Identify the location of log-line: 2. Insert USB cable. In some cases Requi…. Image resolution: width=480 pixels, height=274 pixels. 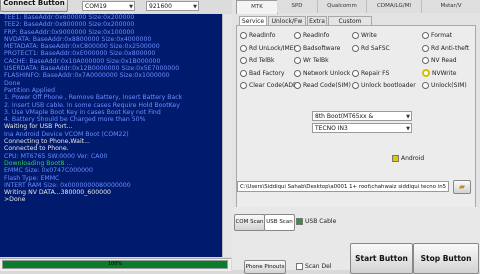
(92, 105).